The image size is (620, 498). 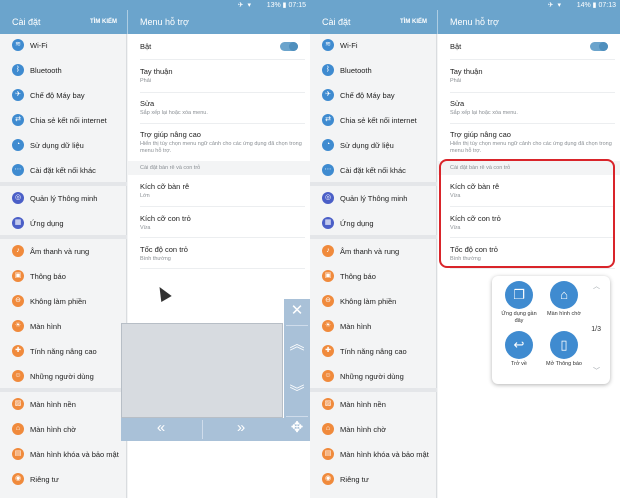 I want to click on hotspot-icon: ⇄, so click(x=18, y=120).